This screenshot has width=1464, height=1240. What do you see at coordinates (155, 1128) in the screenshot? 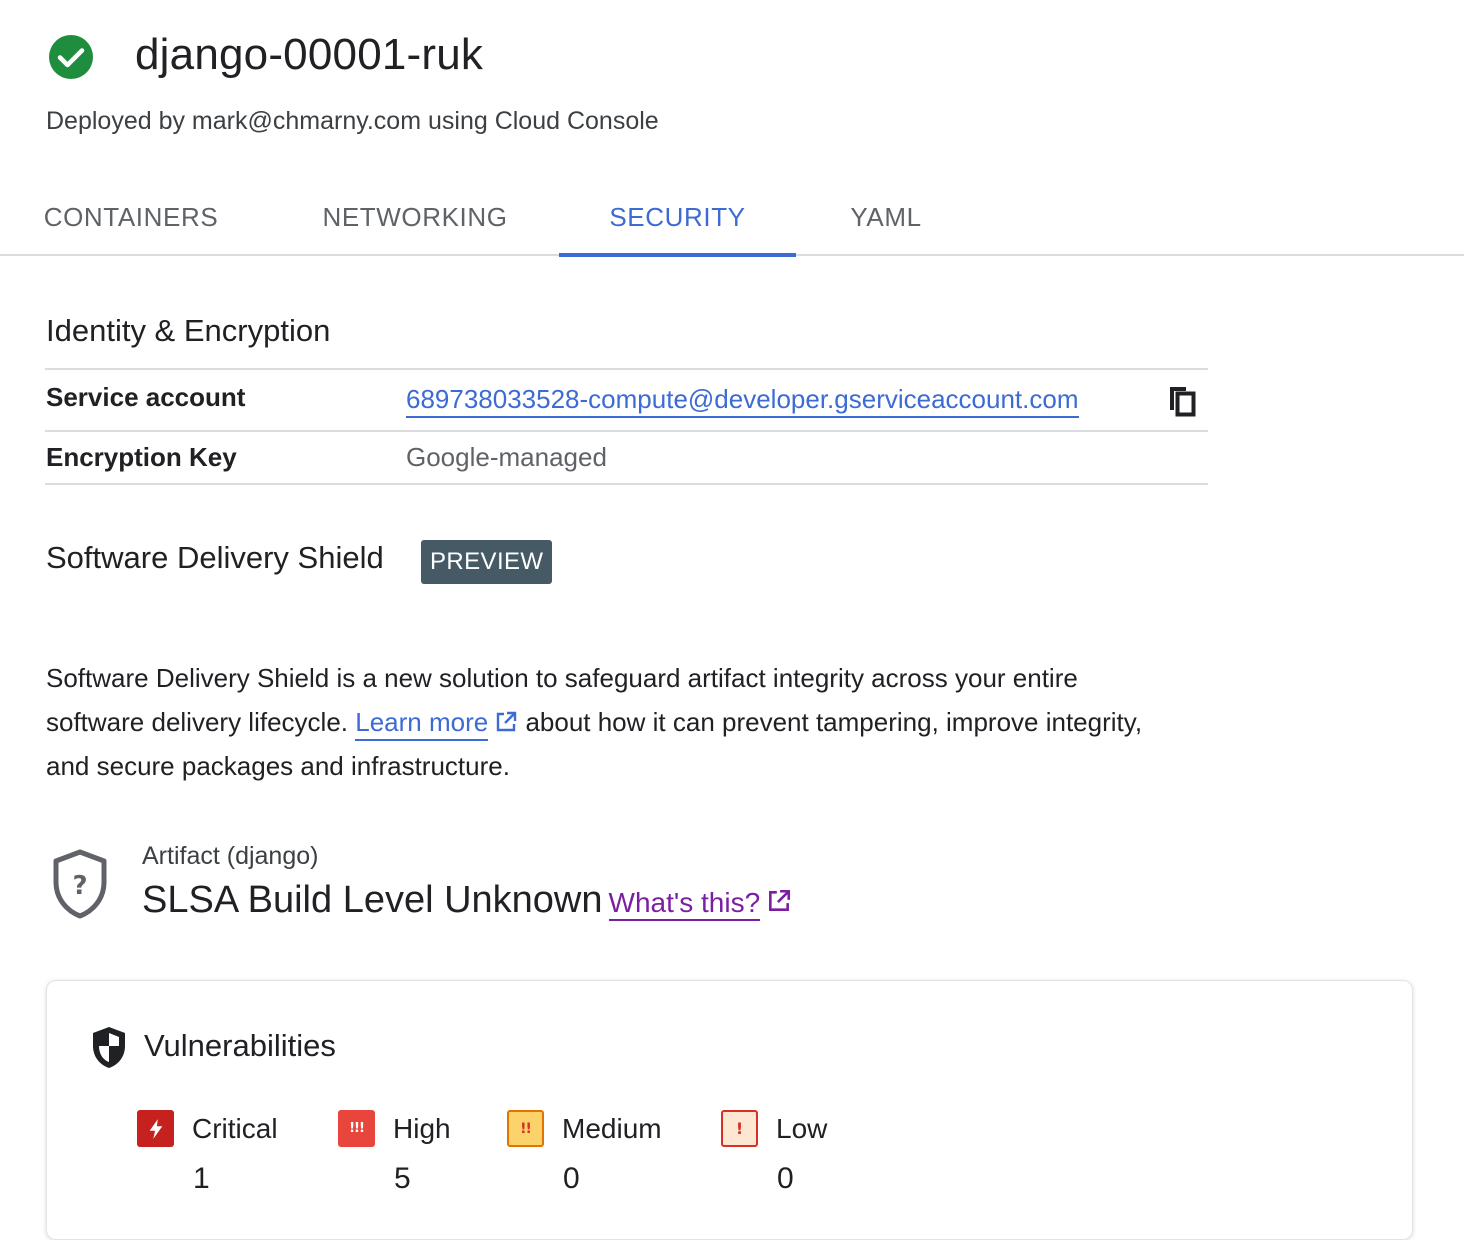
I see `lightning-icon` at bounding box center [155, 1128].